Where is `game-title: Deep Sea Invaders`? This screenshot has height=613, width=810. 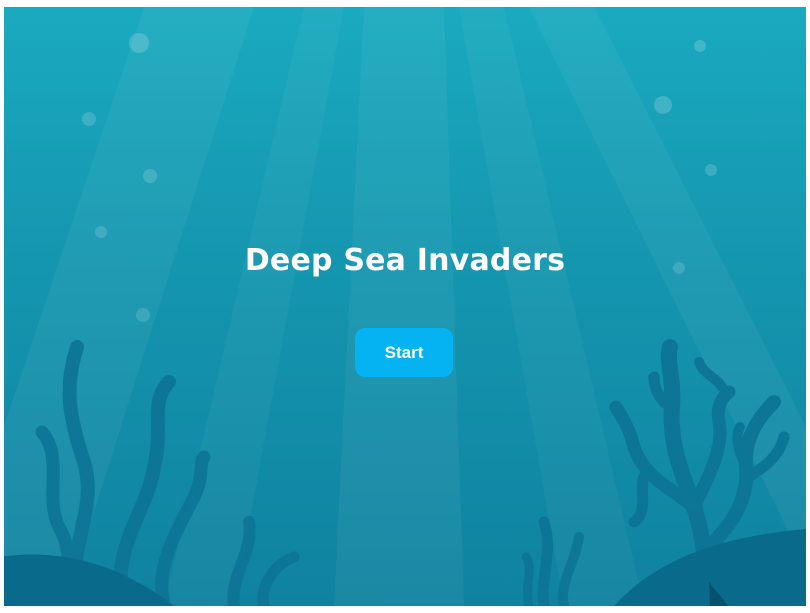 game-title: Deep Sea Invaders is located at coordinates (405, 260).